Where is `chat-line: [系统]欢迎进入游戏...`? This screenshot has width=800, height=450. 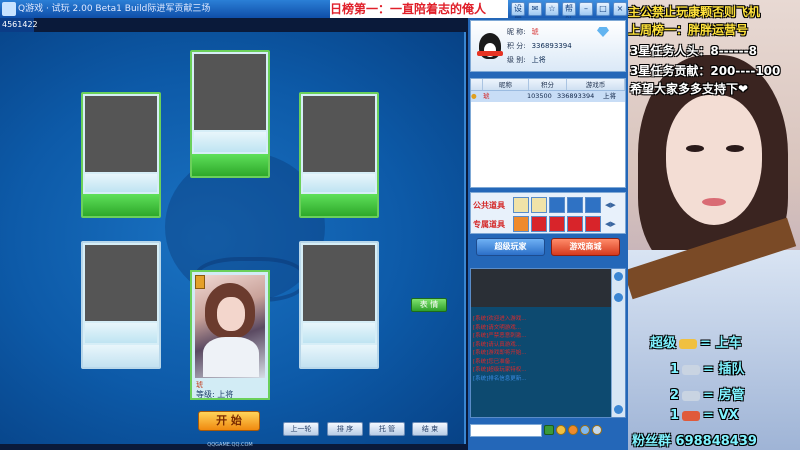 chat-line: [系统]欢迎进入游戏... is located at coordinates (500, 319).